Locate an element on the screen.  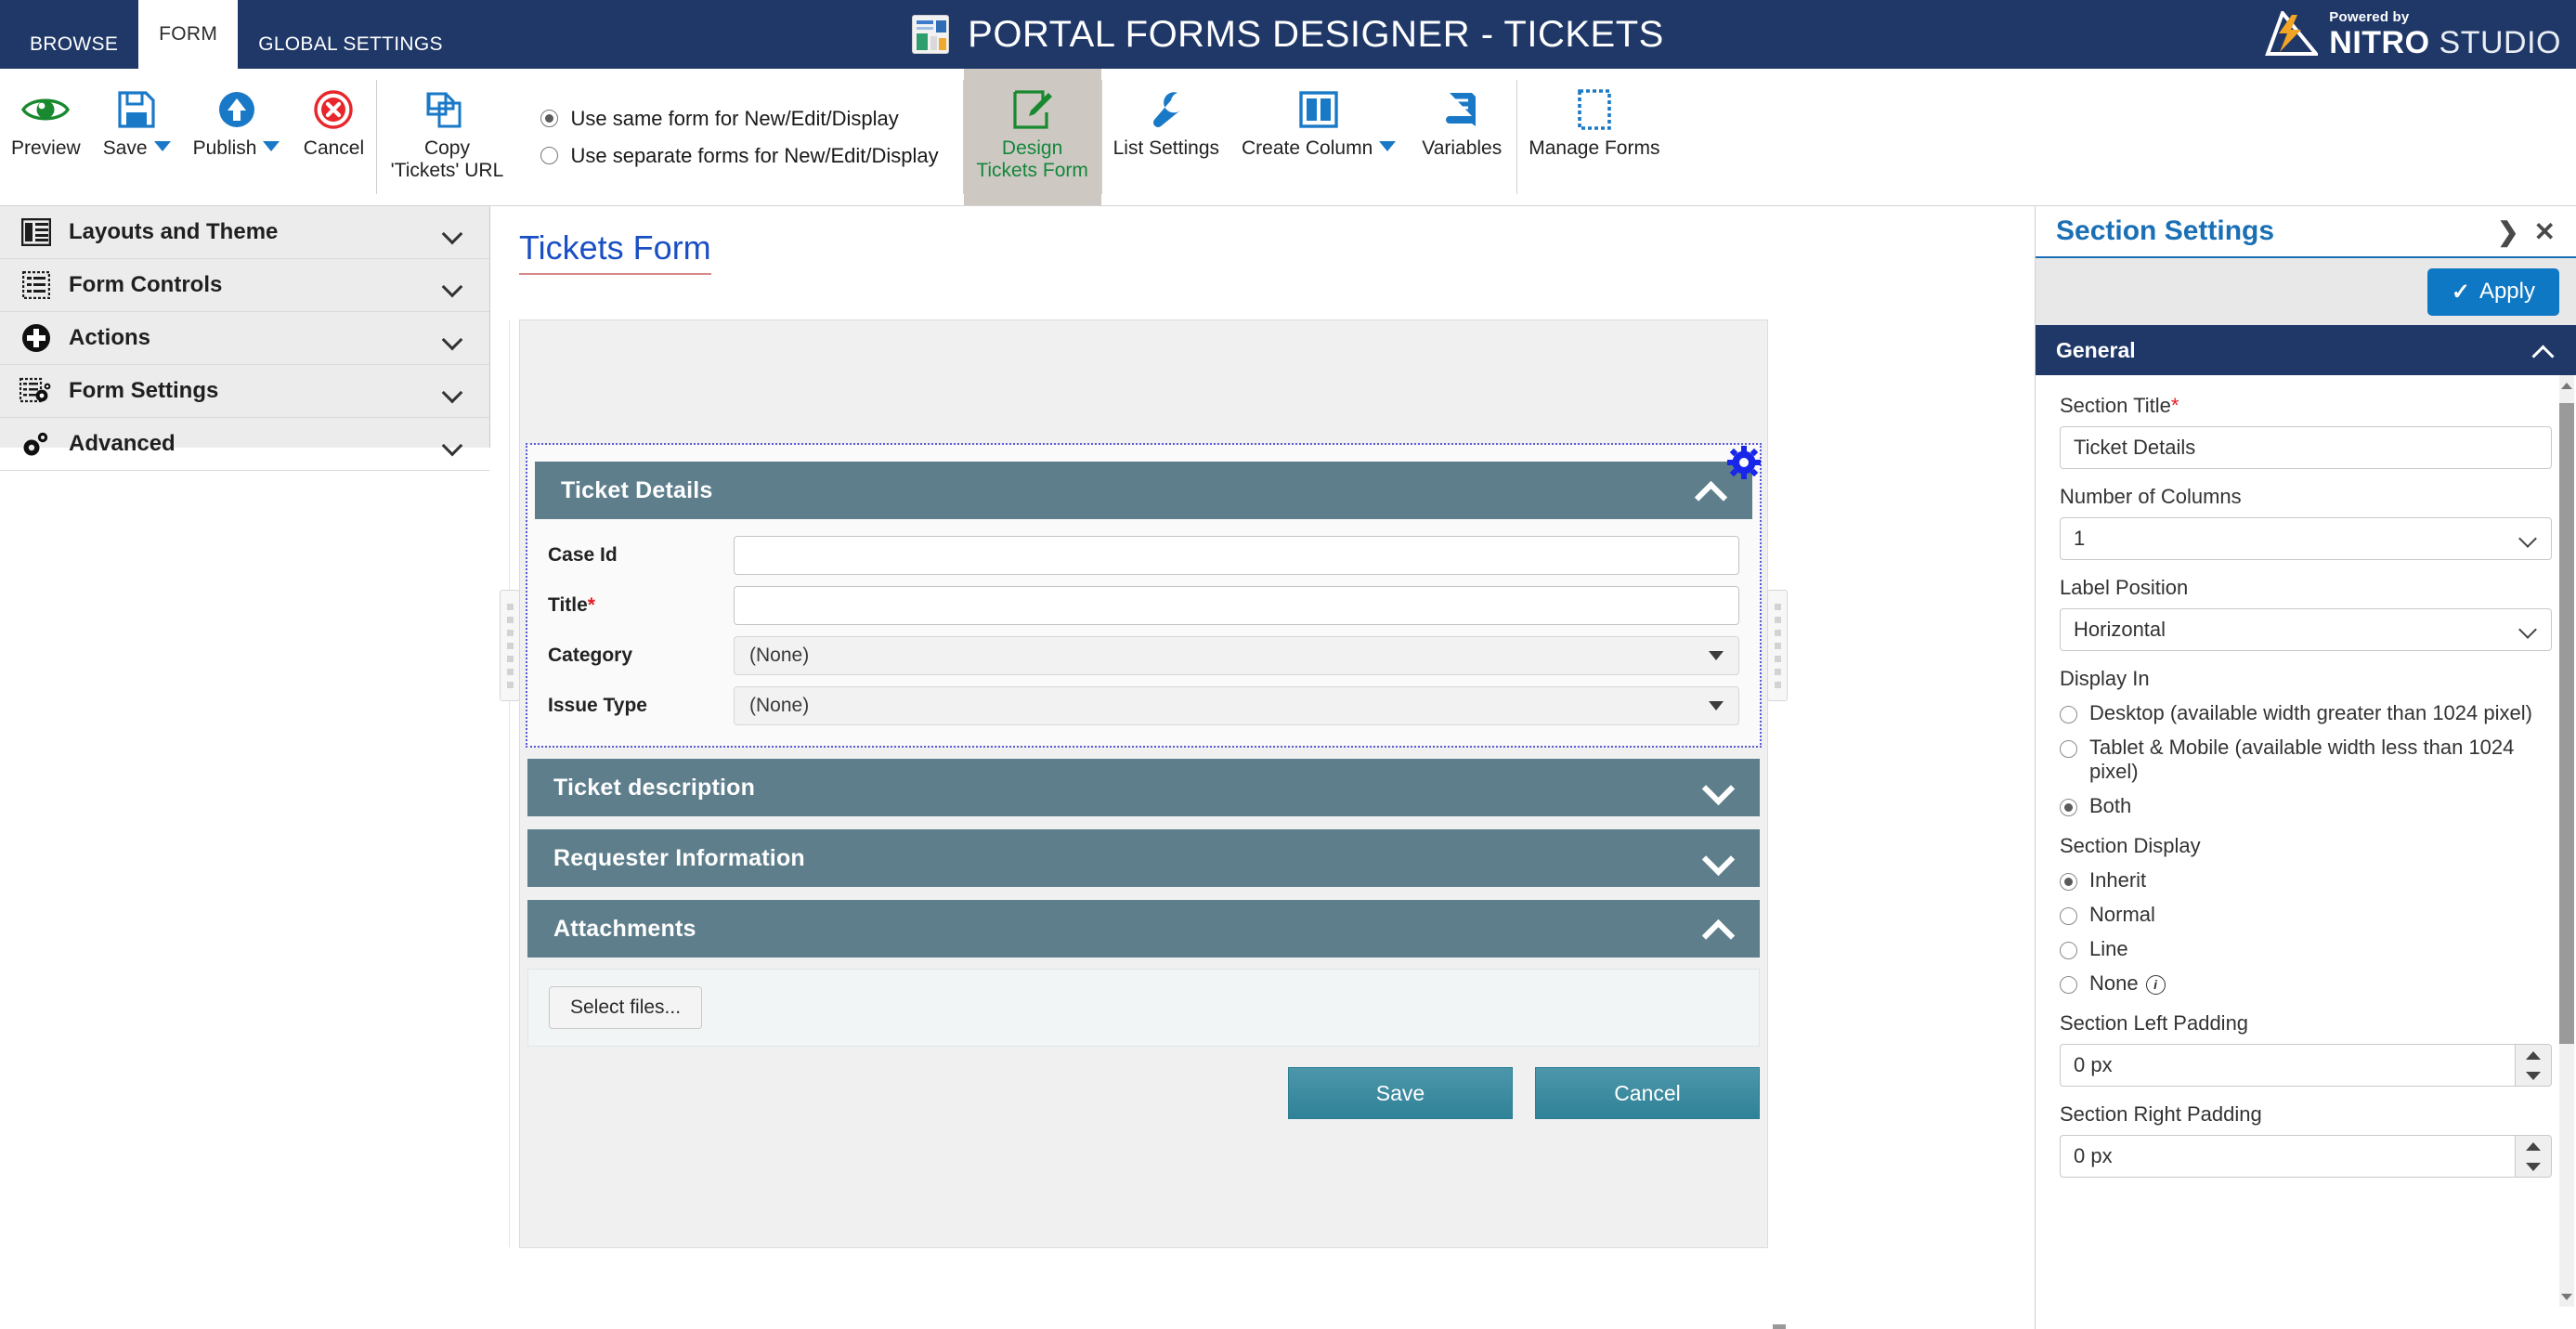
tab-form: FORM is located at coordinates (189, 34).